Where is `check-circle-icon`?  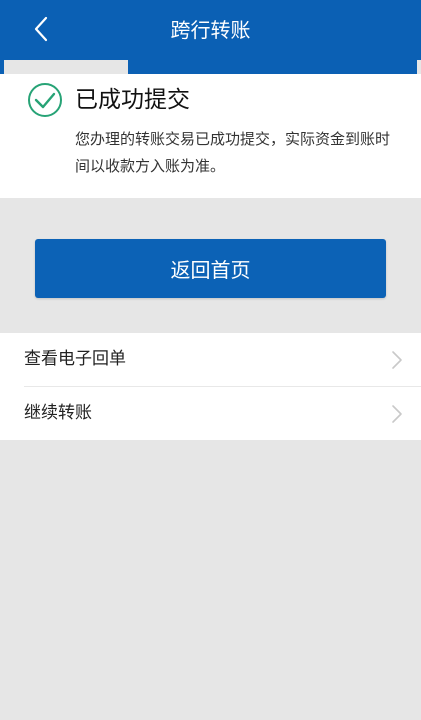 check-circle-icon is located at coordinates (45, 100).